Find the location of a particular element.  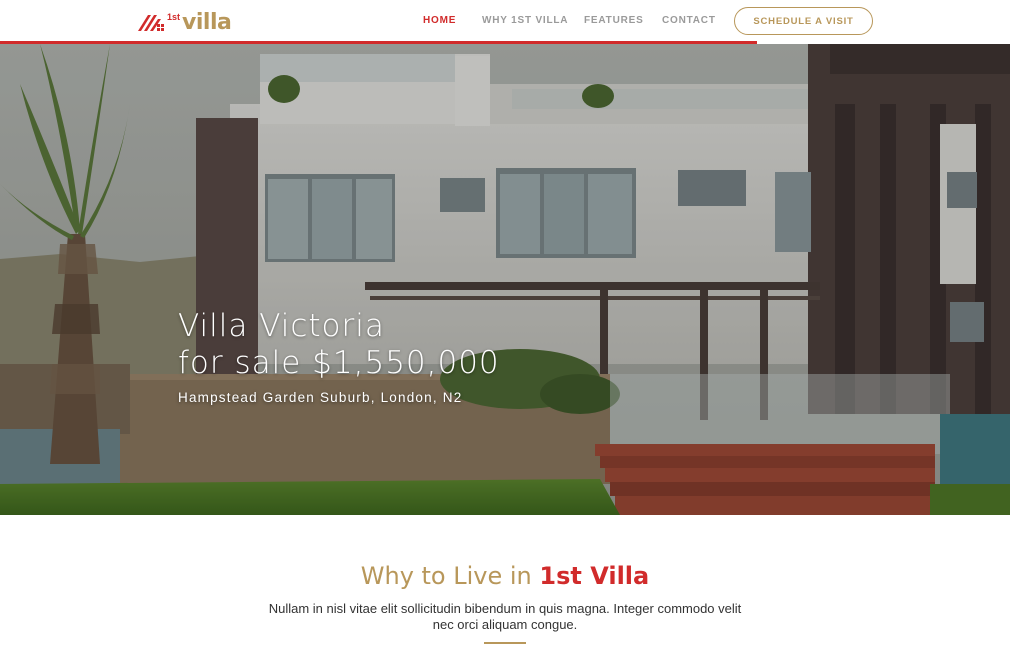

schedule-visit-button: SCHEDULE A VISIT is located at coordinates (803, 21).